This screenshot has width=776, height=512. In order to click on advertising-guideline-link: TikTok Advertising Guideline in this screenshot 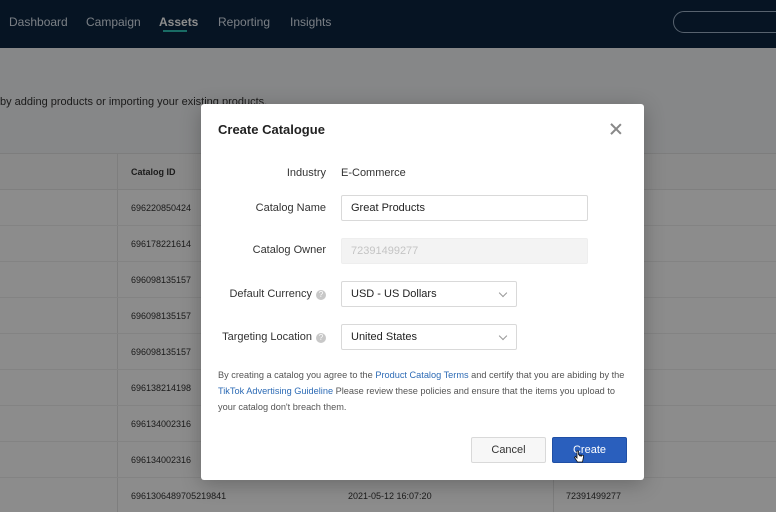, I will do `click(275, 391)`.